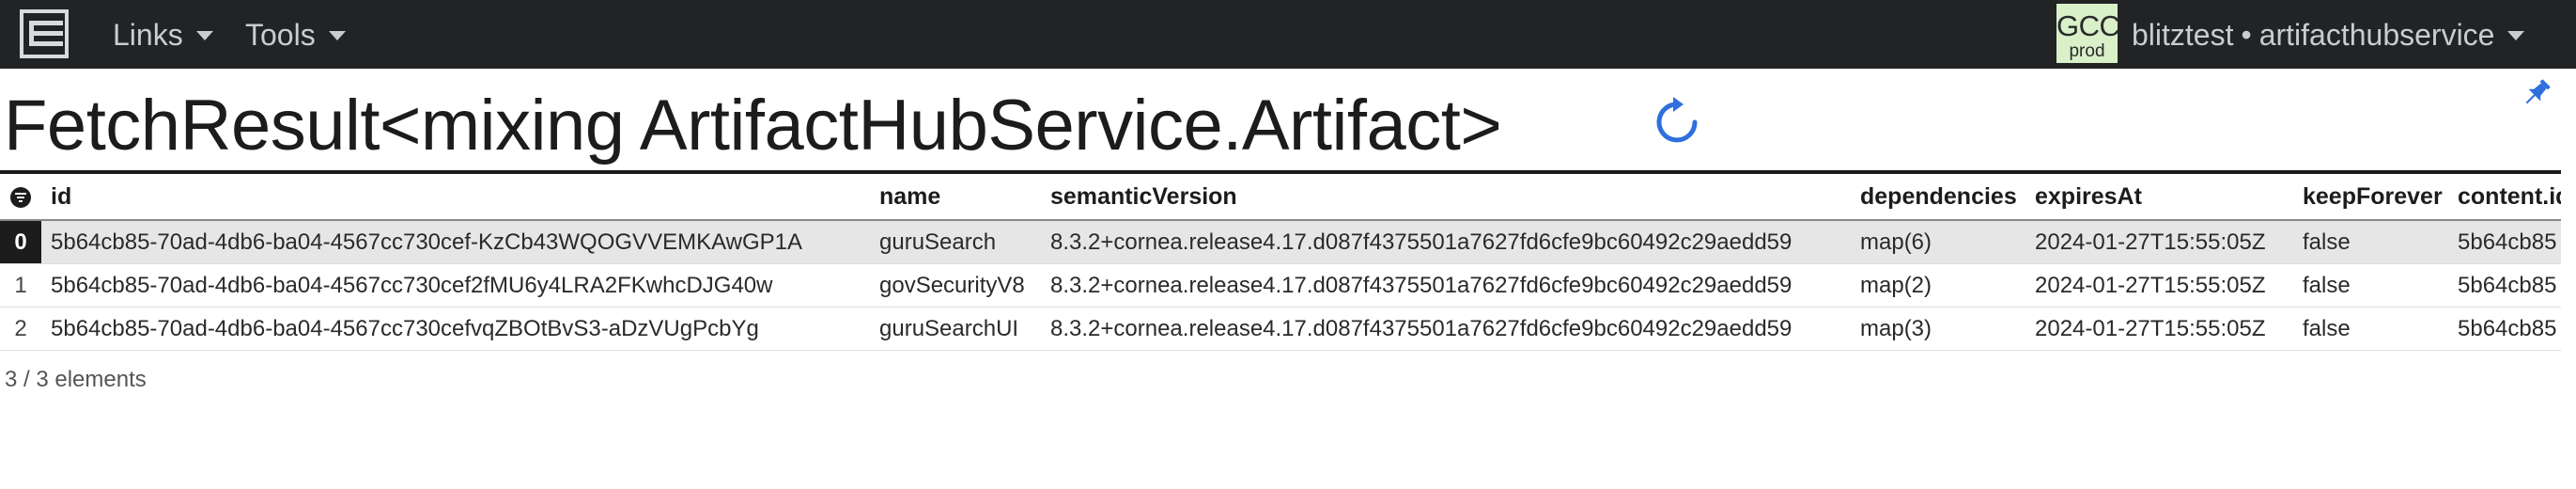 This screenshot has height=489, width=2576. Describe the element at coordinates (20, 329) in the screenshot. I see `row-index: 2` at that location.